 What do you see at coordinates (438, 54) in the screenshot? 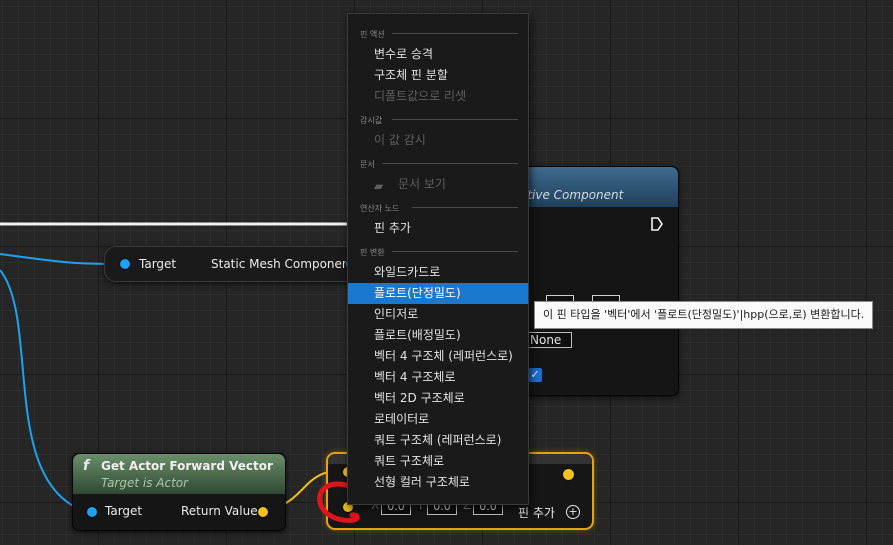
I see `menu-item-promote-to-variable: 변수로 승격` at bounding box center [438, 54].